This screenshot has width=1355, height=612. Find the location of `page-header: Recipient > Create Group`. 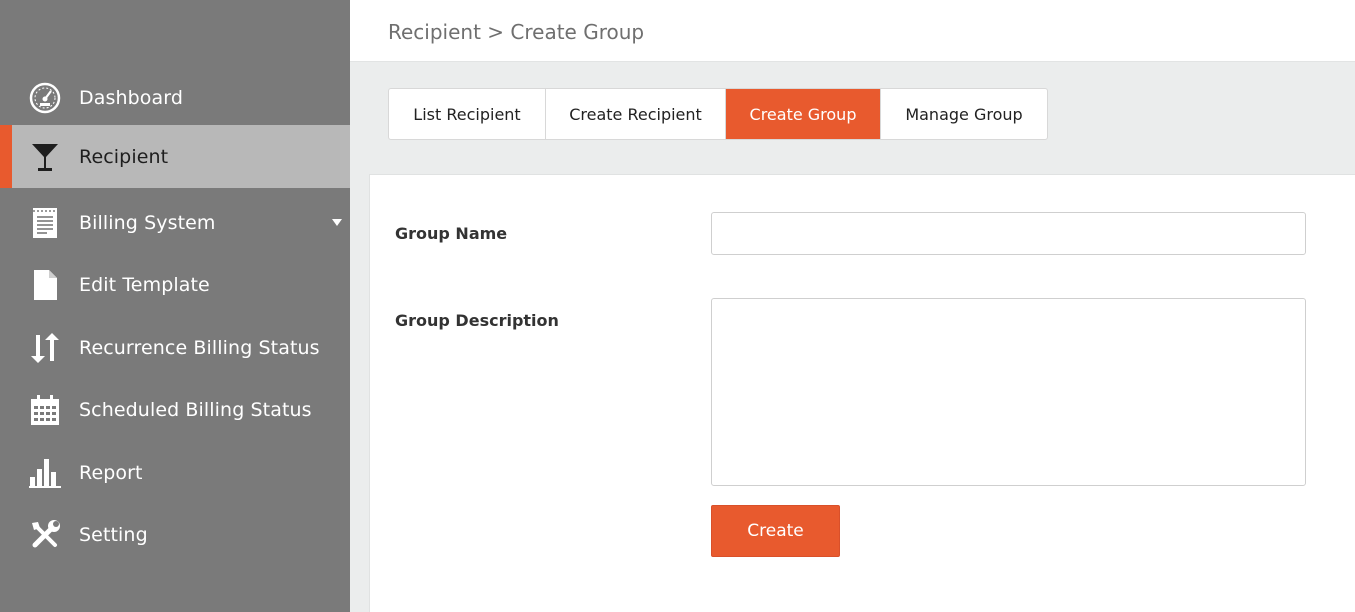

page-header: Recipient > Create Group is located at coordinates (852, 31).